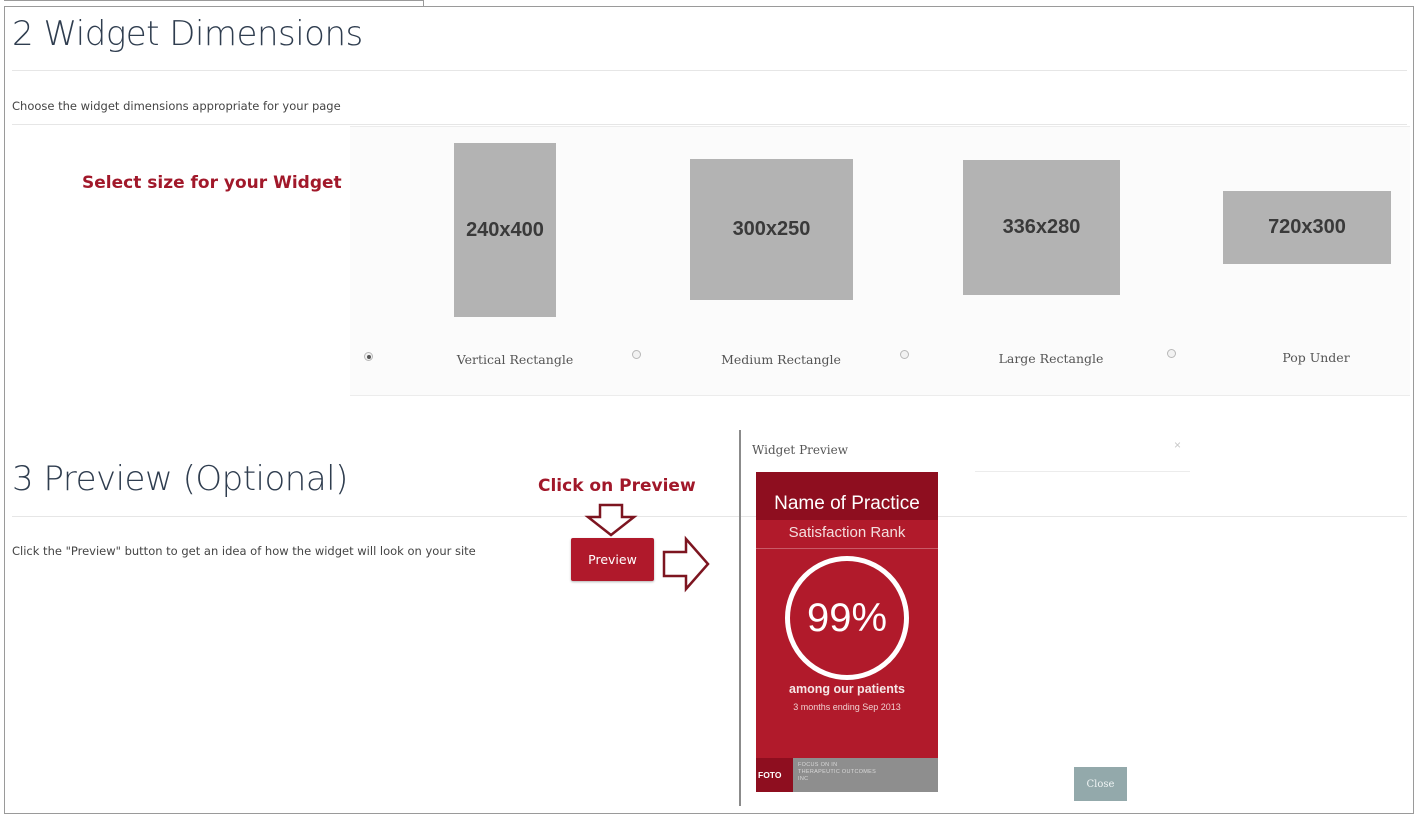 Image resolution: width=1419 pixels, height=816 pixels. What do you see at coordinates (611, 520) in the screenshot?
I see `down-arrow-icon` at bounding box center [611, 520].